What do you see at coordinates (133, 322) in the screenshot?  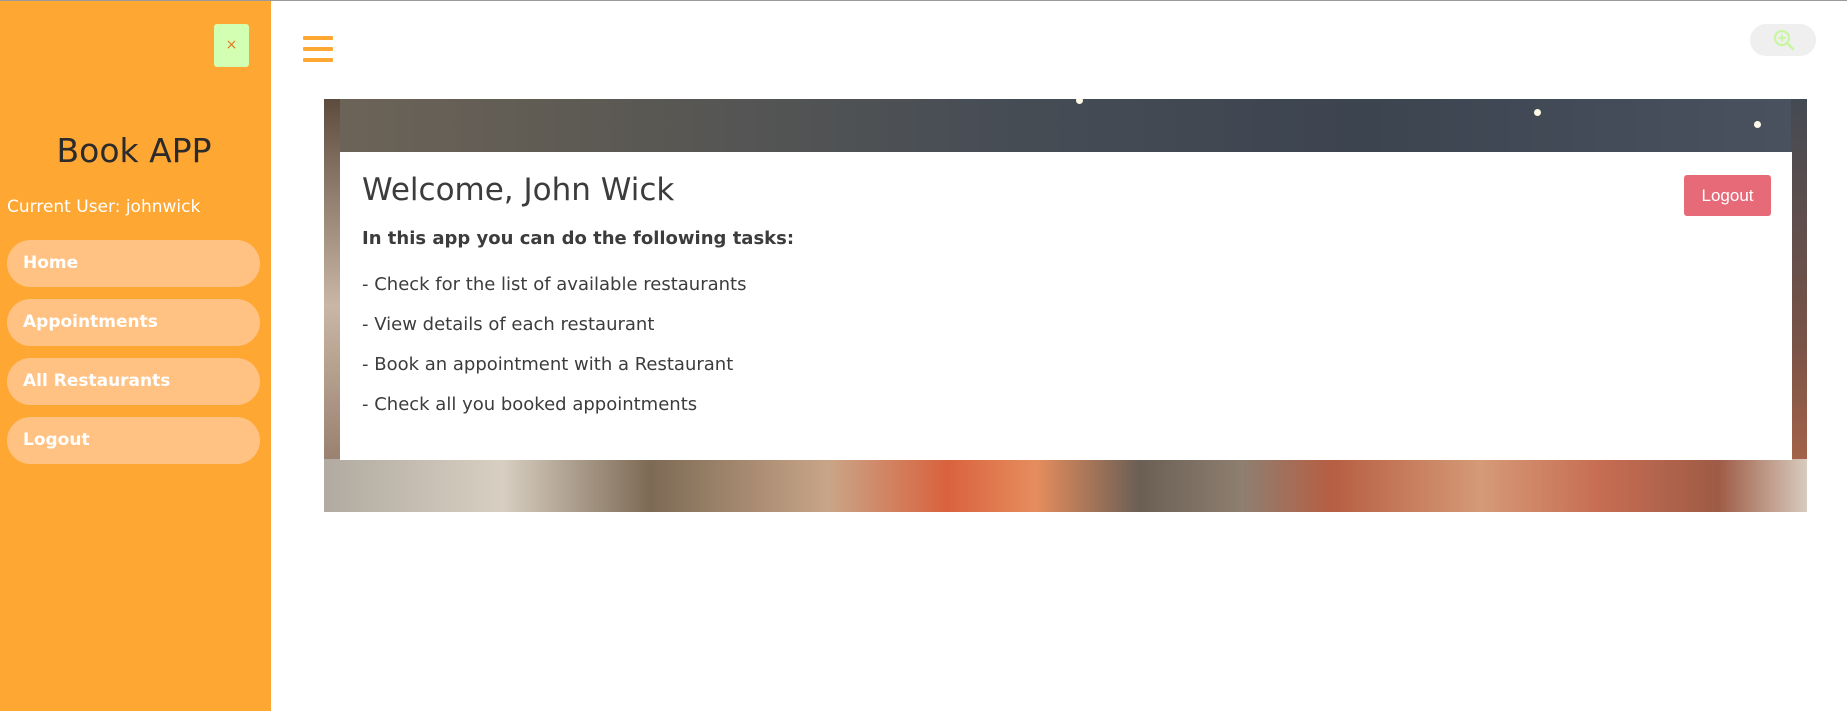 I see `sidebar-item-appointments: Appointments` at bounding box center [133, 322].